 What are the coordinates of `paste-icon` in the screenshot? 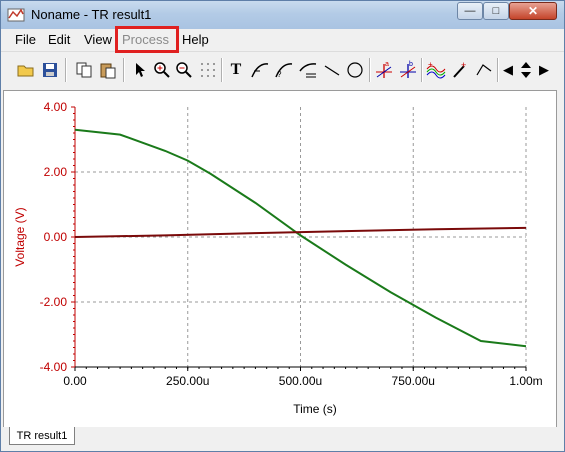 It's located at (108, 70).